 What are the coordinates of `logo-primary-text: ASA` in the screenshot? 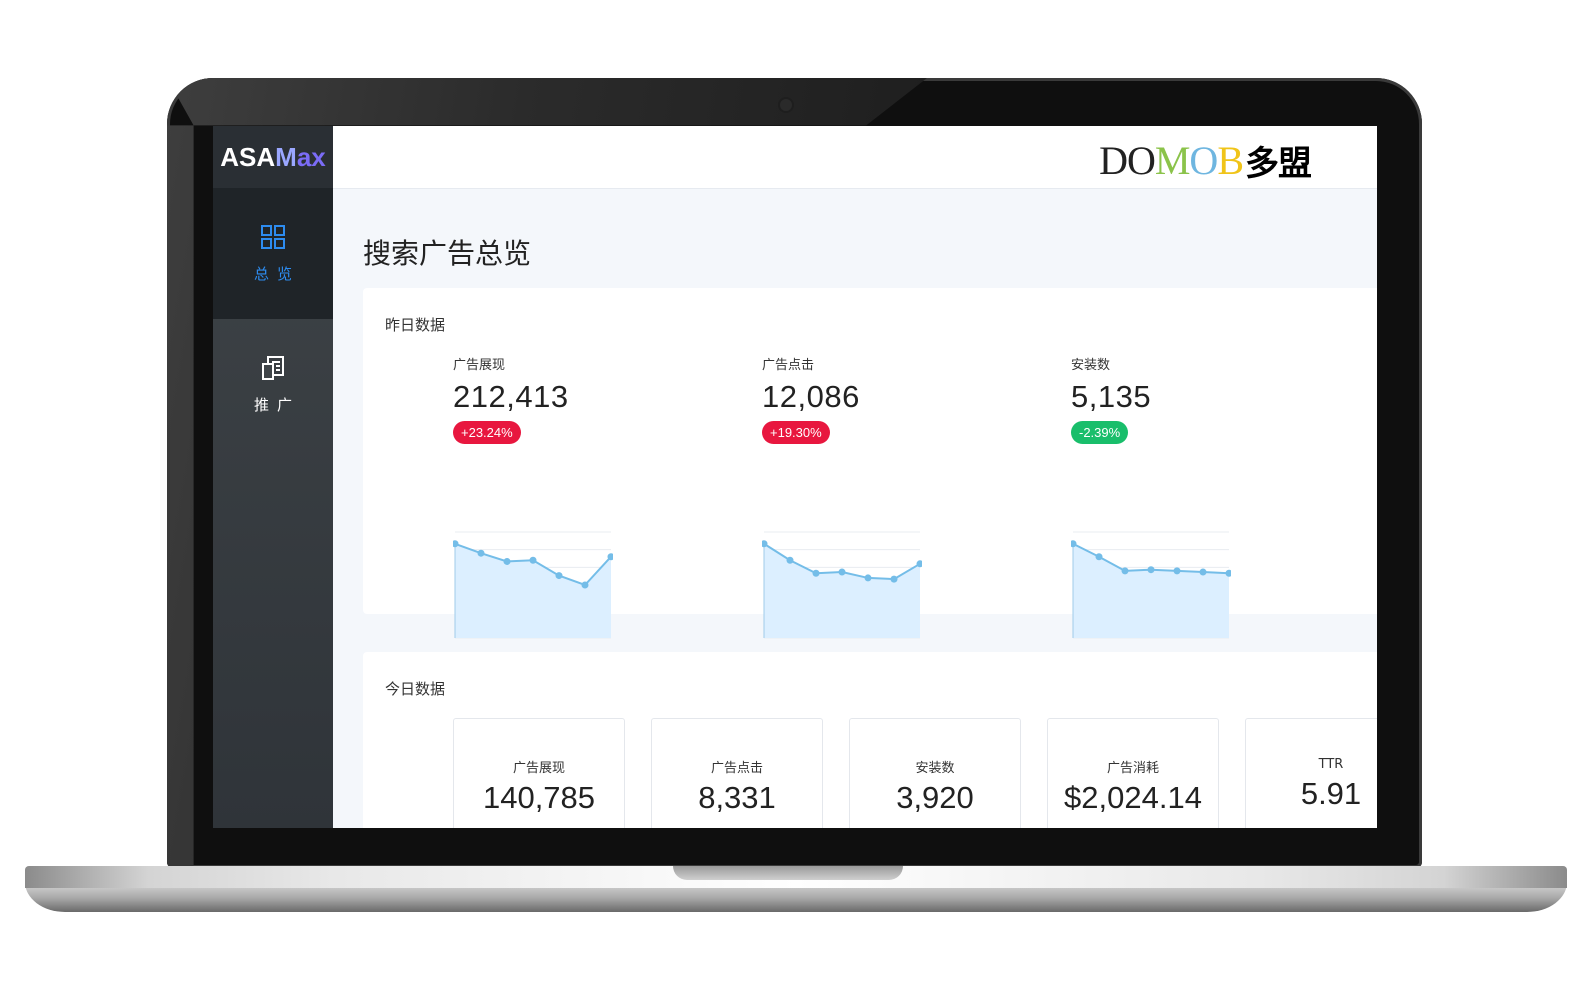 It's located at (248, 156).